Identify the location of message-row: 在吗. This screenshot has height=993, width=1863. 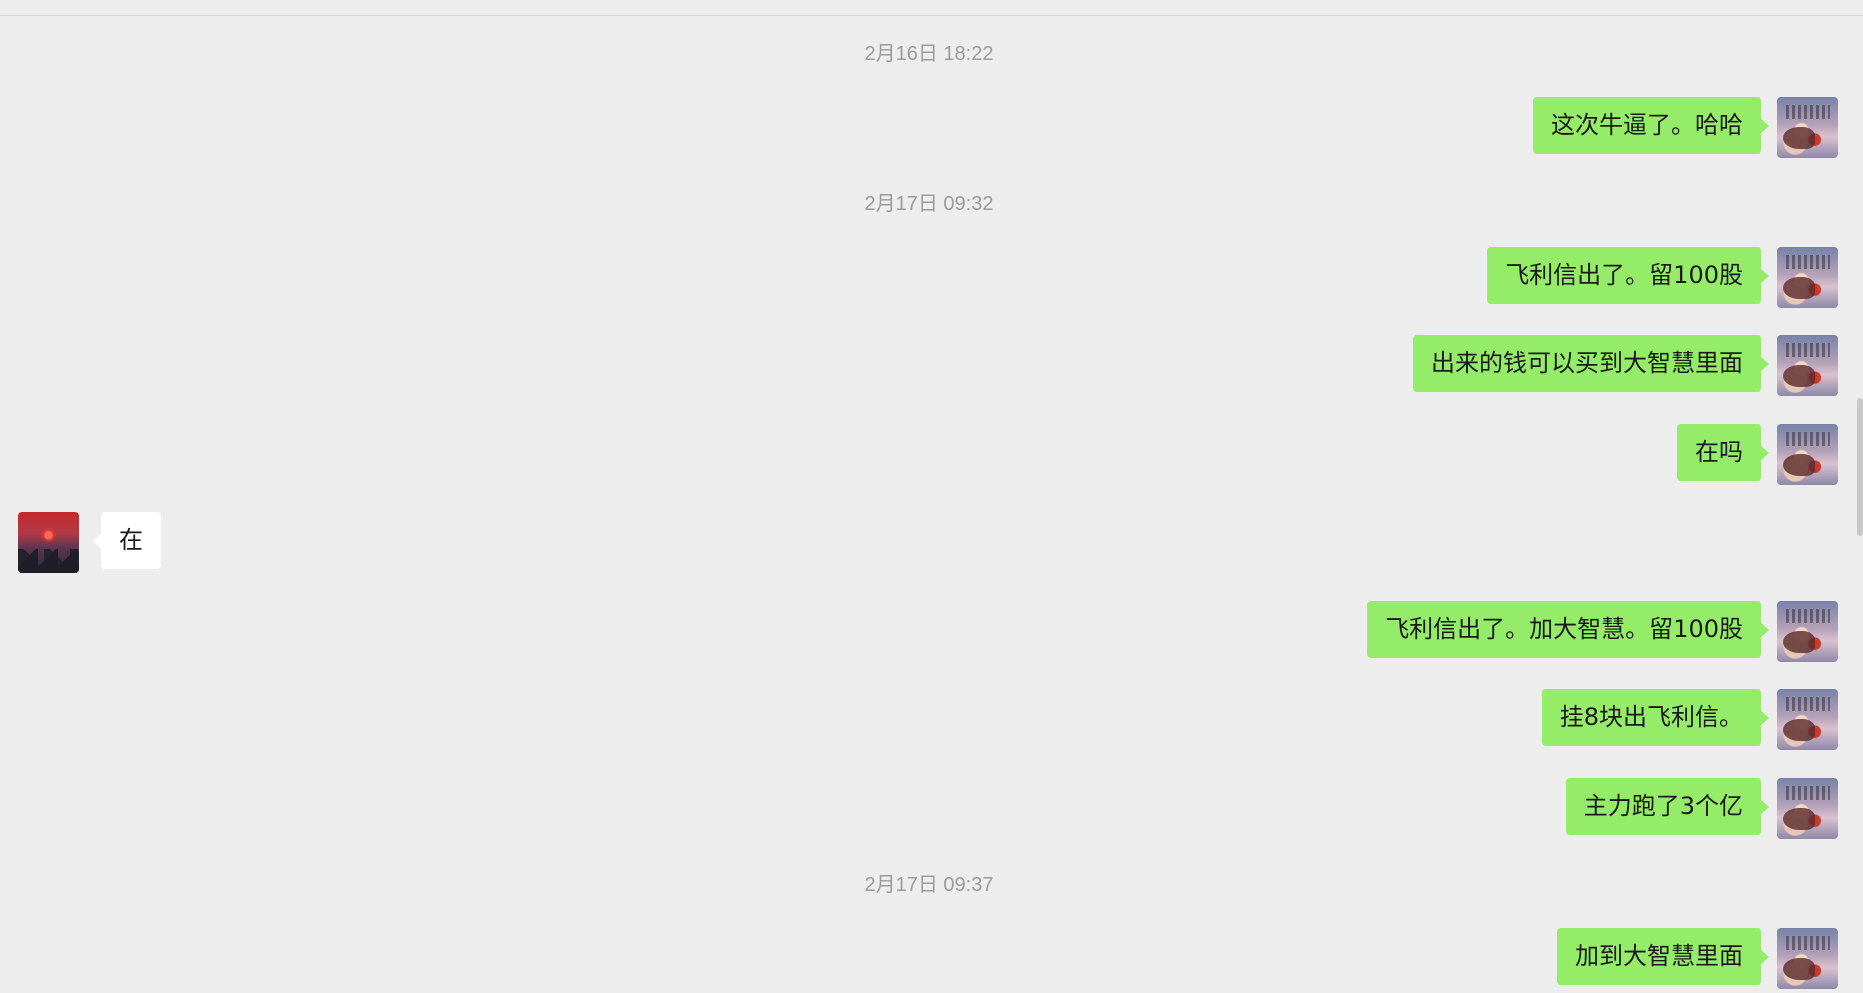
(931, 454).